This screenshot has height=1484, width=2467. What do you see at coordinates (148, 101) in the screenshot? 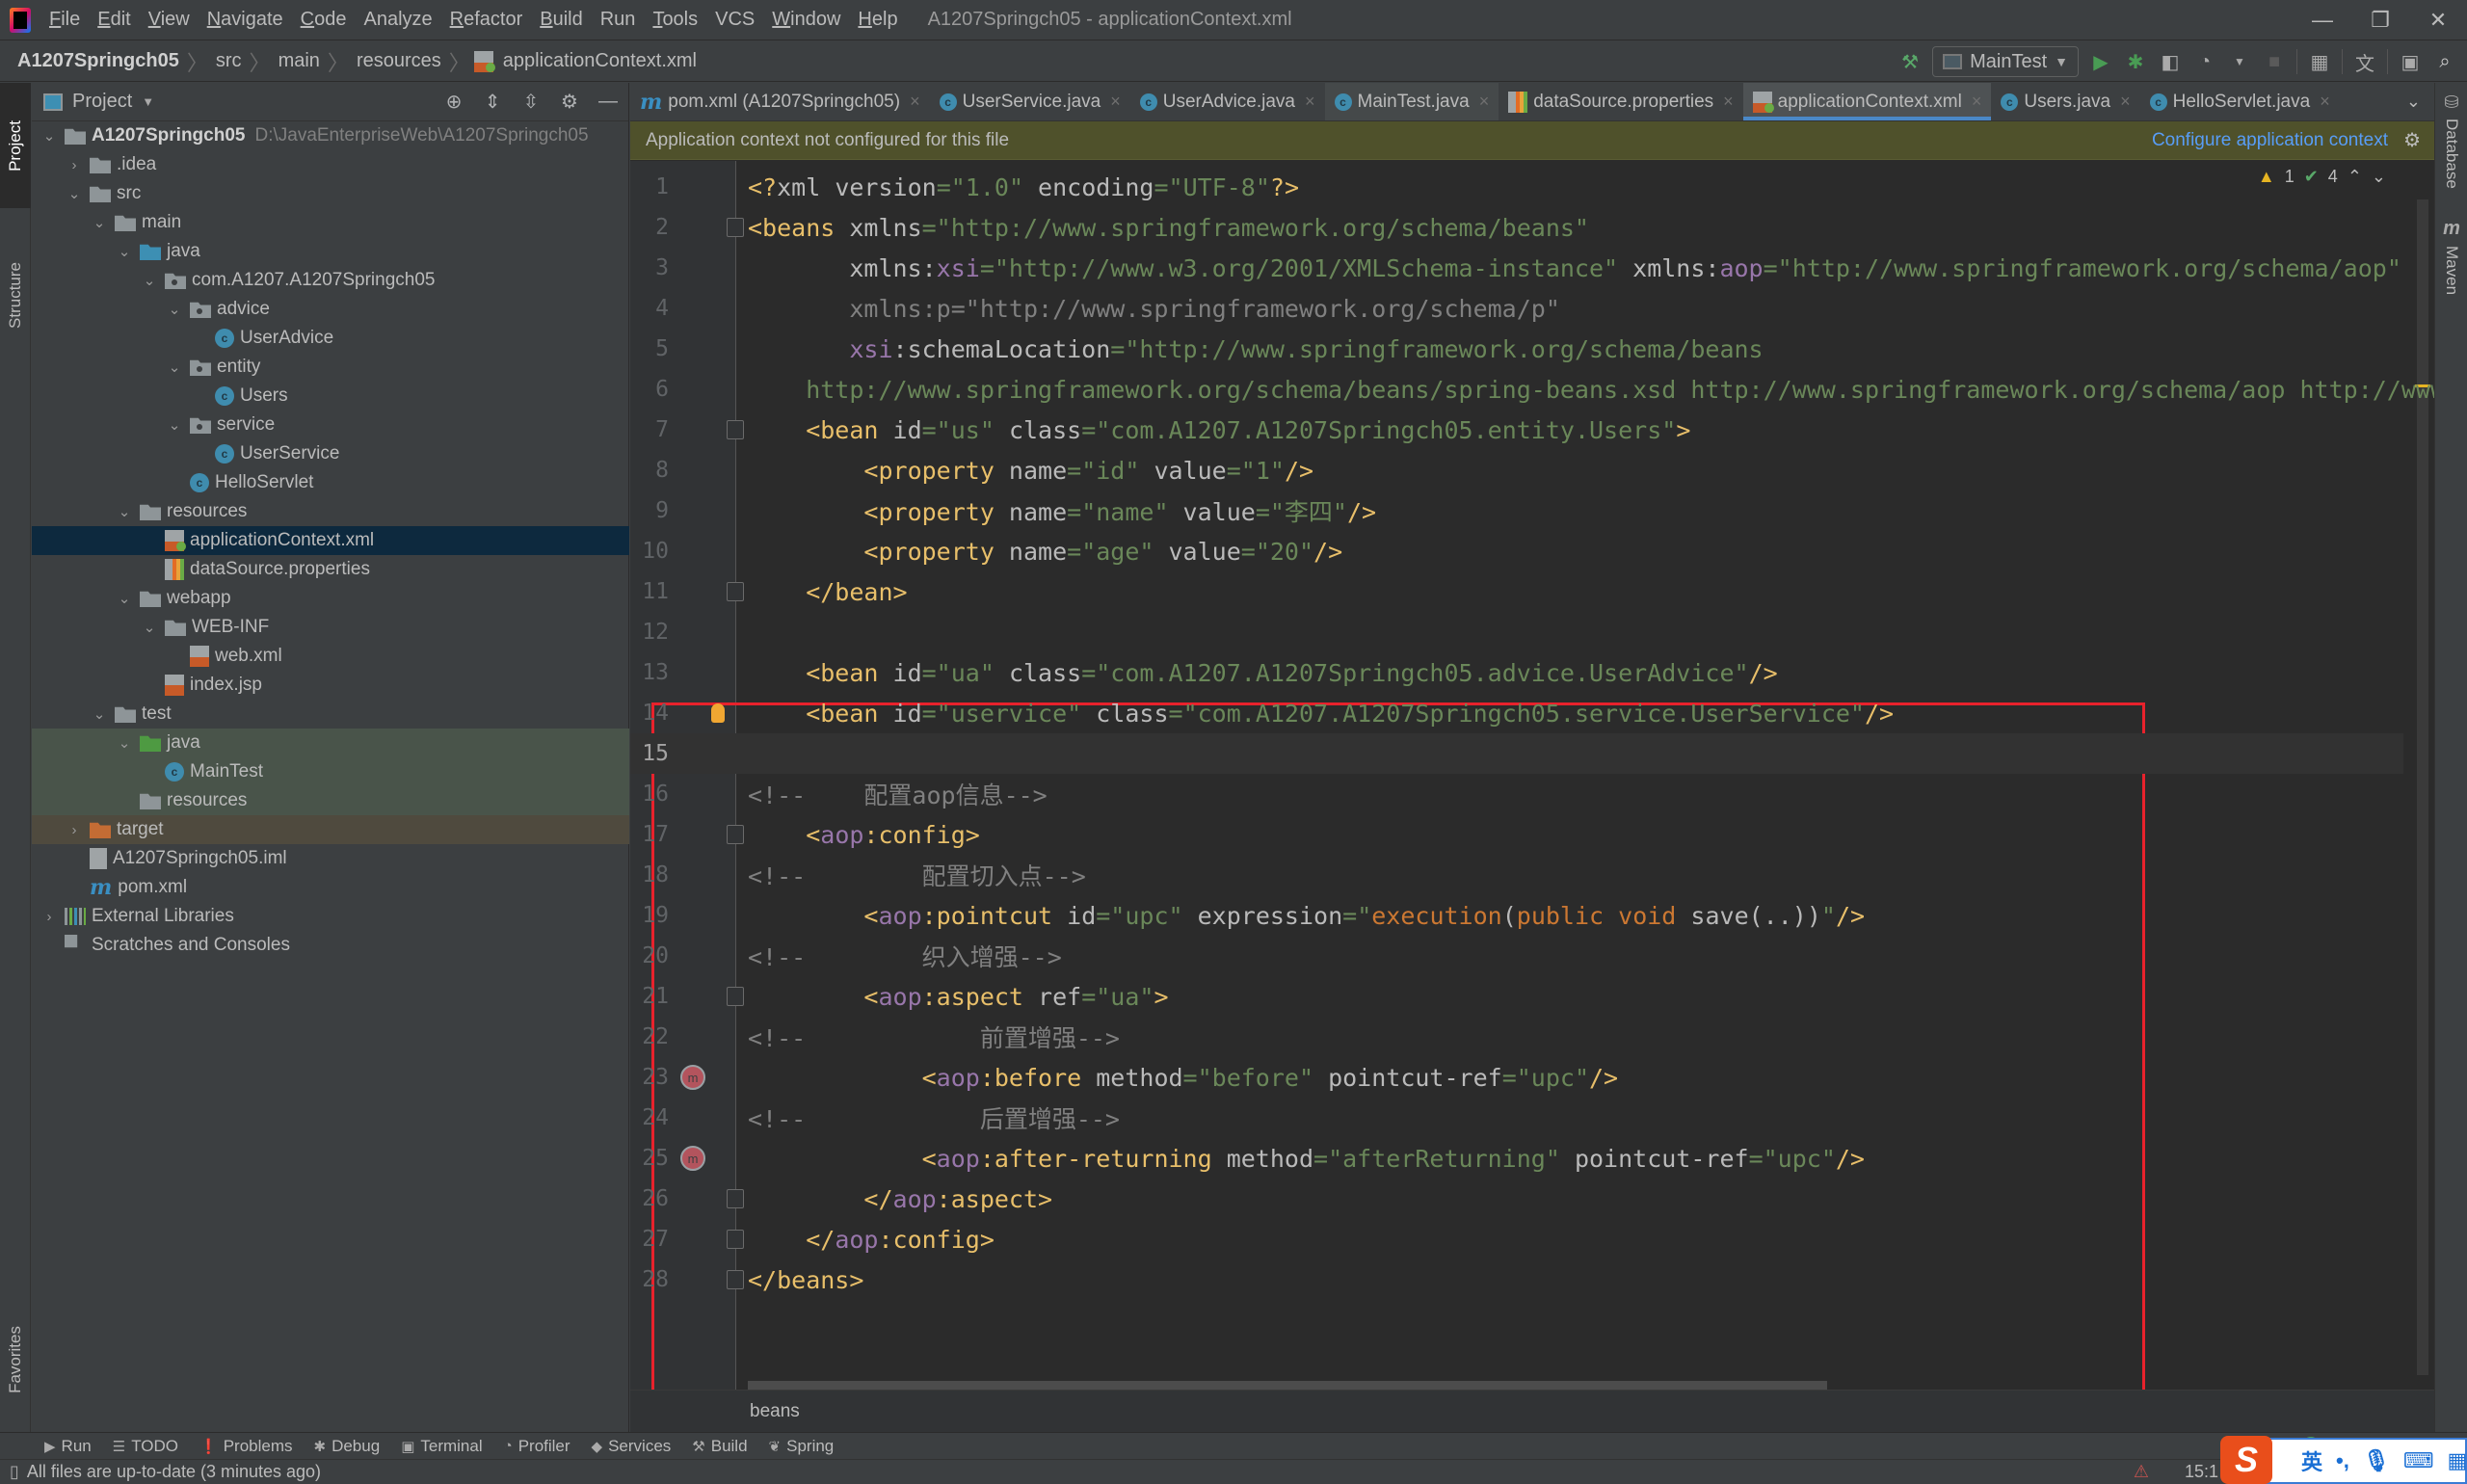
I see `chevron-down-icon: ▼` at bounding box center [148, 101].